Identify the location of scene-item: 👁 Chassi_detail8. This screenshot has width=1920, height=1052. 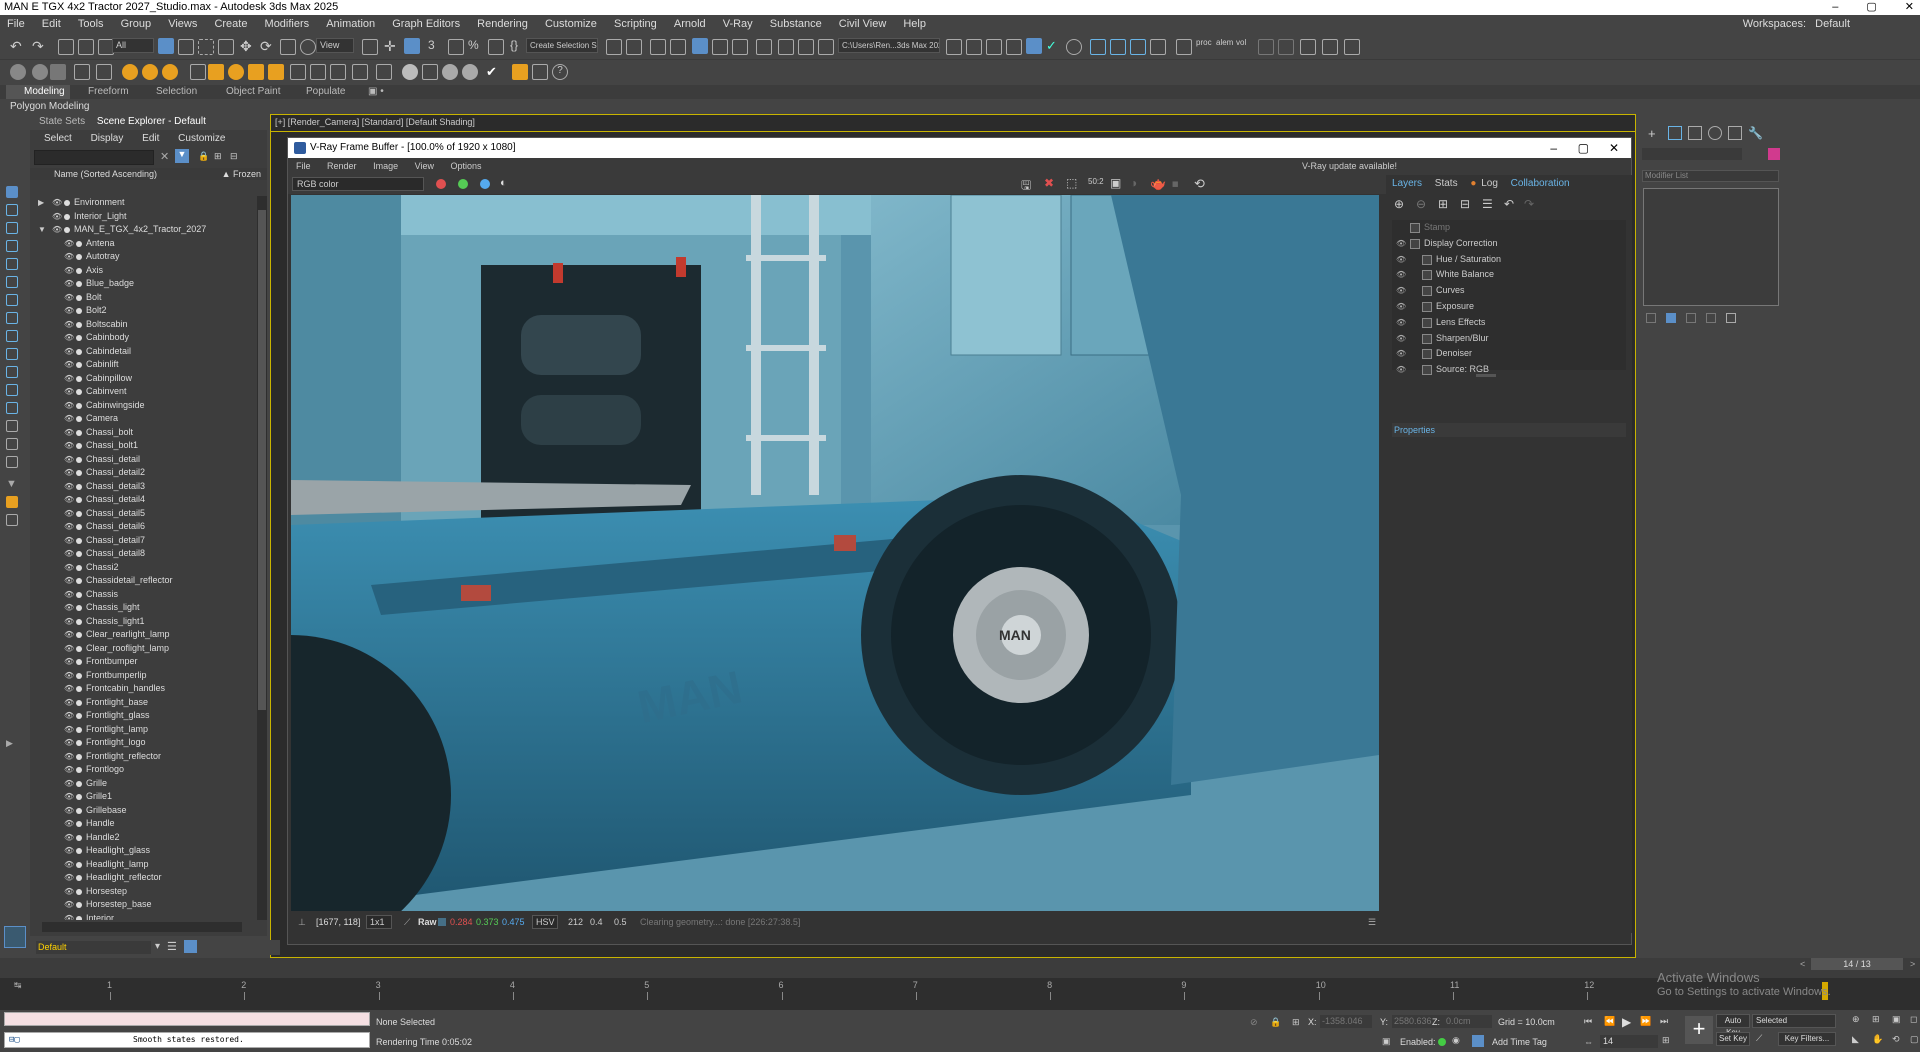
(142, 554).